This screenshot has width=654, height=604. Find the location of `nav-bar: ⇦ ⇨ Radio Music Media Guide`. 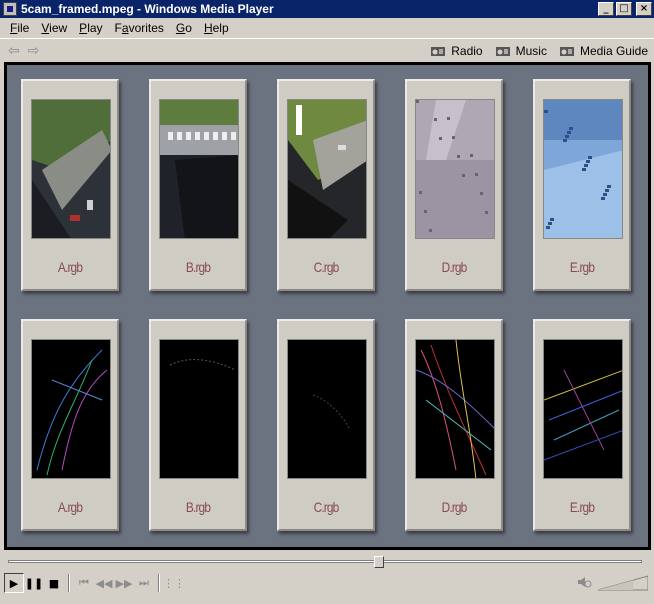

nav-bar: ⇦ ⇨ Radio Music Media Guide is located at coordinates (327, 50).